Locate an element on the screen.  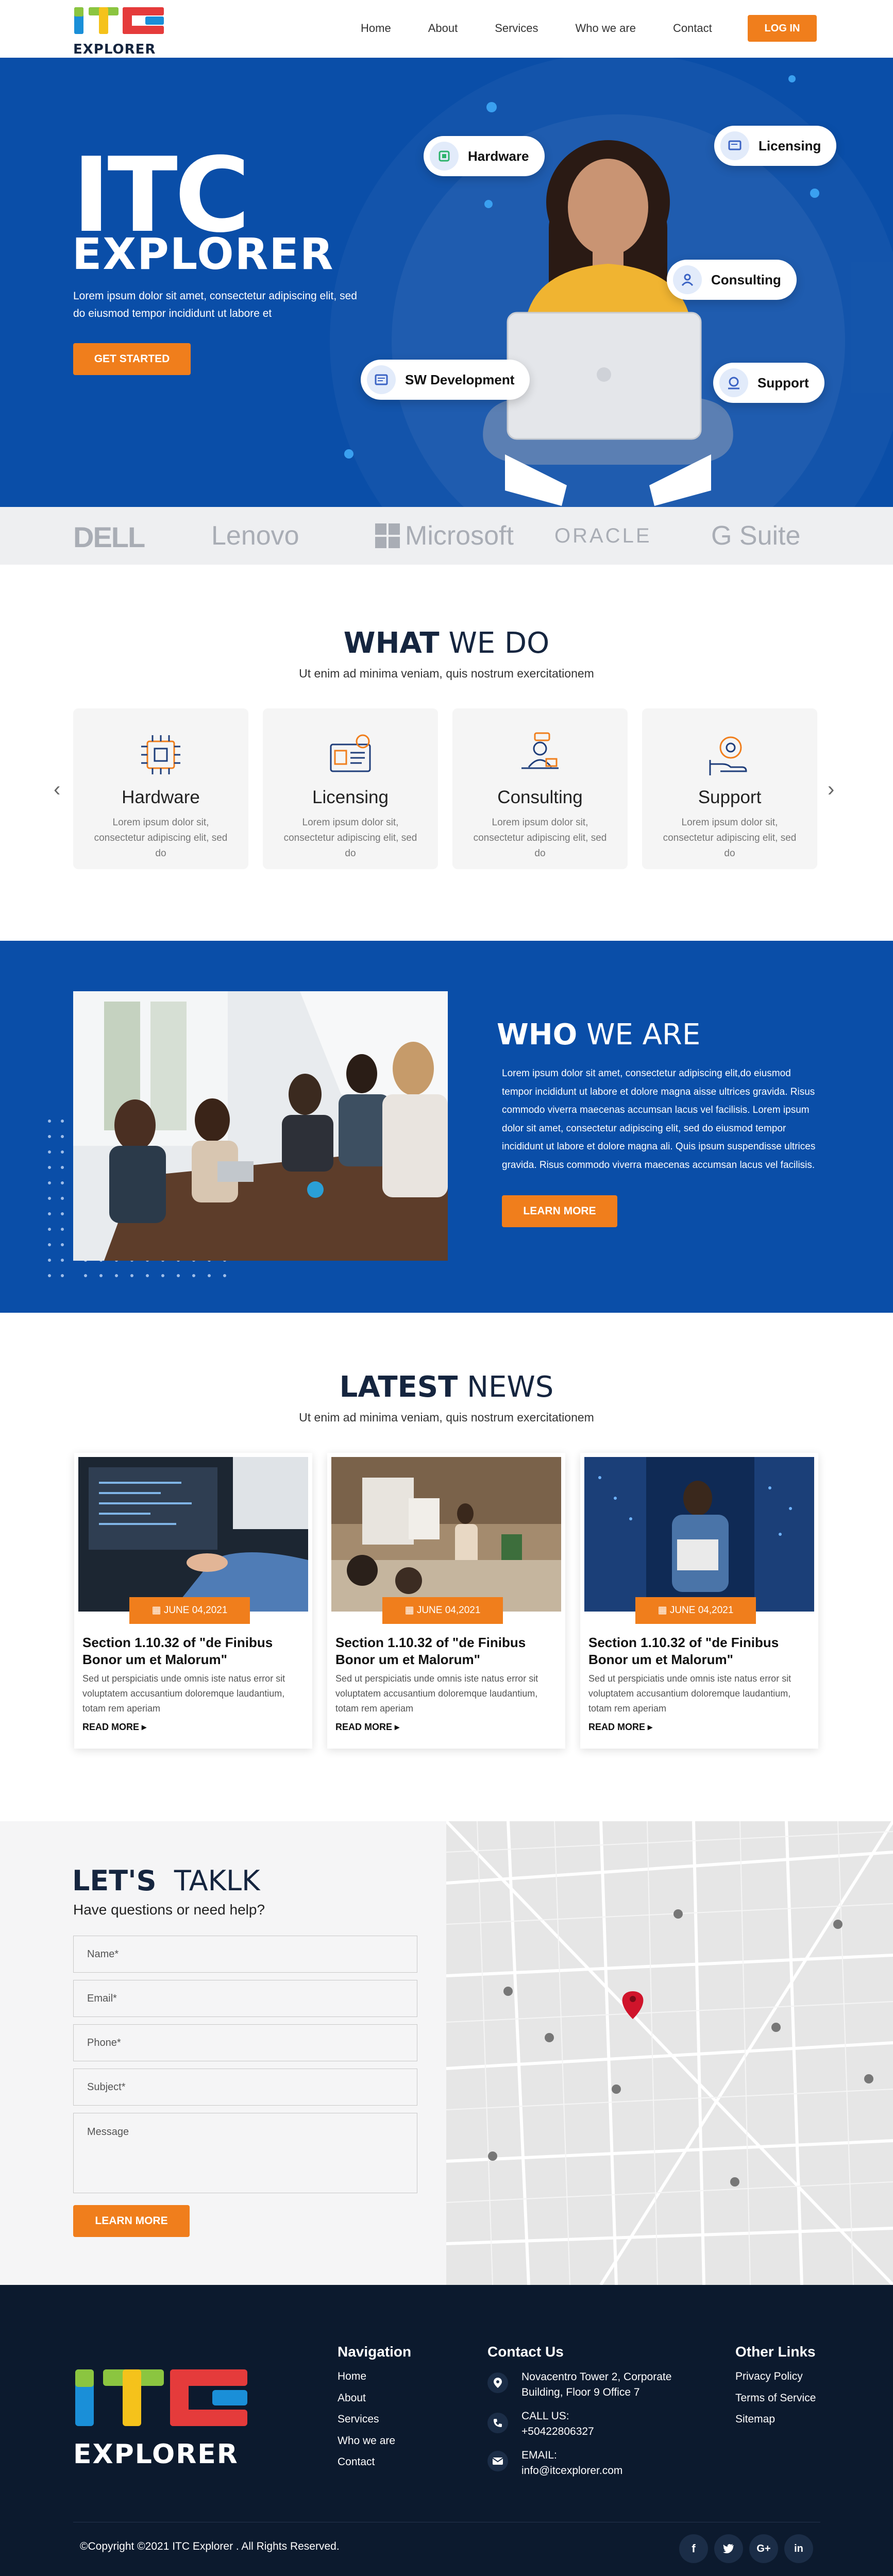
brand-oracle-logo: ORACLE is located at coordinates (603, 535).